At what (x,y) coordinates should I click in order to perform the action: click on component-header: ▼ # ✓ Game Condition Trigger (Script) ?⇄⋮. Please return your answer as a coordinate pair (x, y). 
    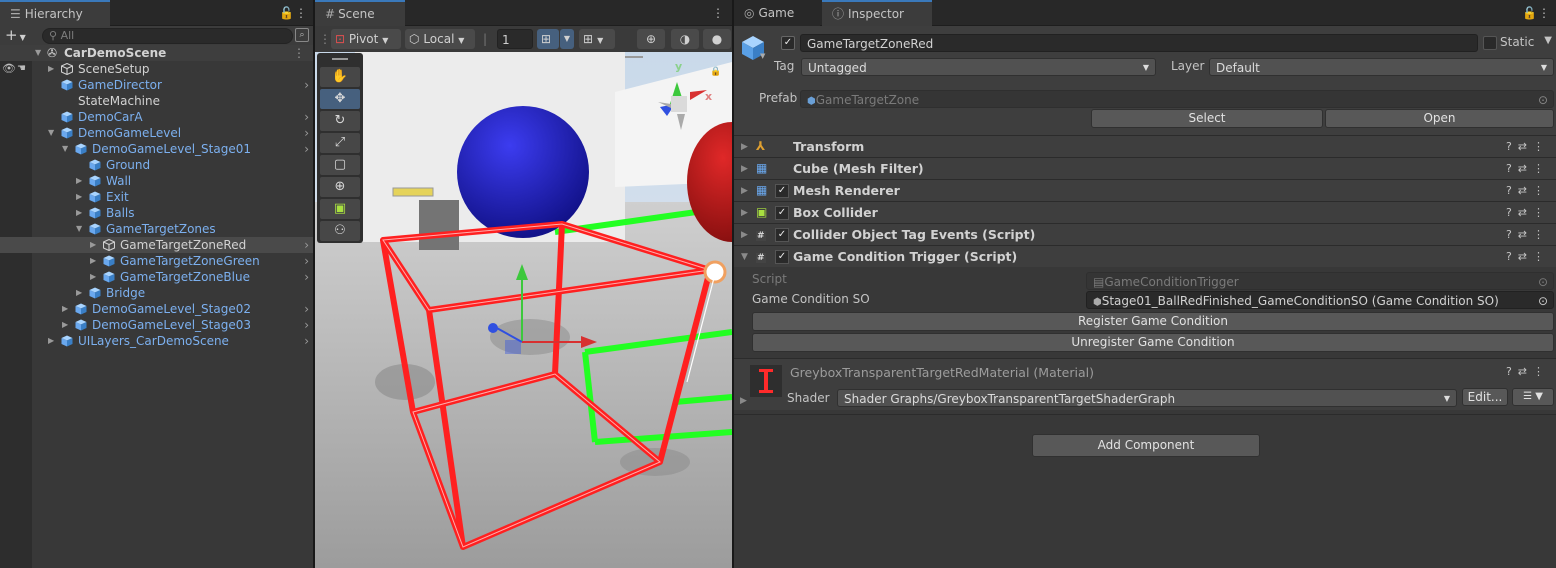
    Looking at the image, I should click on (1145, 256).